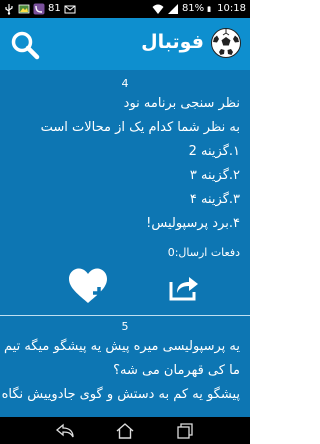  Describe the element at coordinates (193, 8) in the screenshot. I see `battery-percent: 81%` at that location.